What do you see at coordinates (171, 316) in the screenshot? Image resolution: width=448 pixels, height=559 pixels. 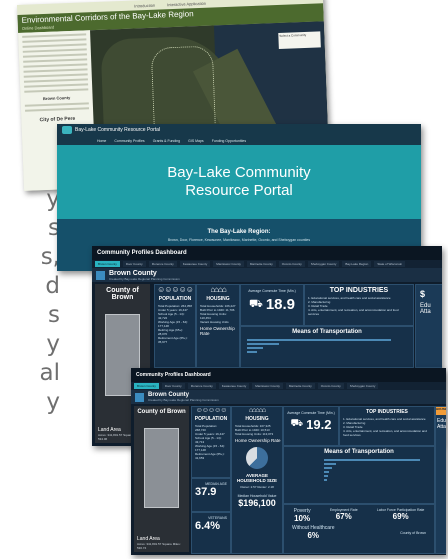 I see `population-stat: School Age (5 - 14): 42,722` at bounding box center [171, 316].